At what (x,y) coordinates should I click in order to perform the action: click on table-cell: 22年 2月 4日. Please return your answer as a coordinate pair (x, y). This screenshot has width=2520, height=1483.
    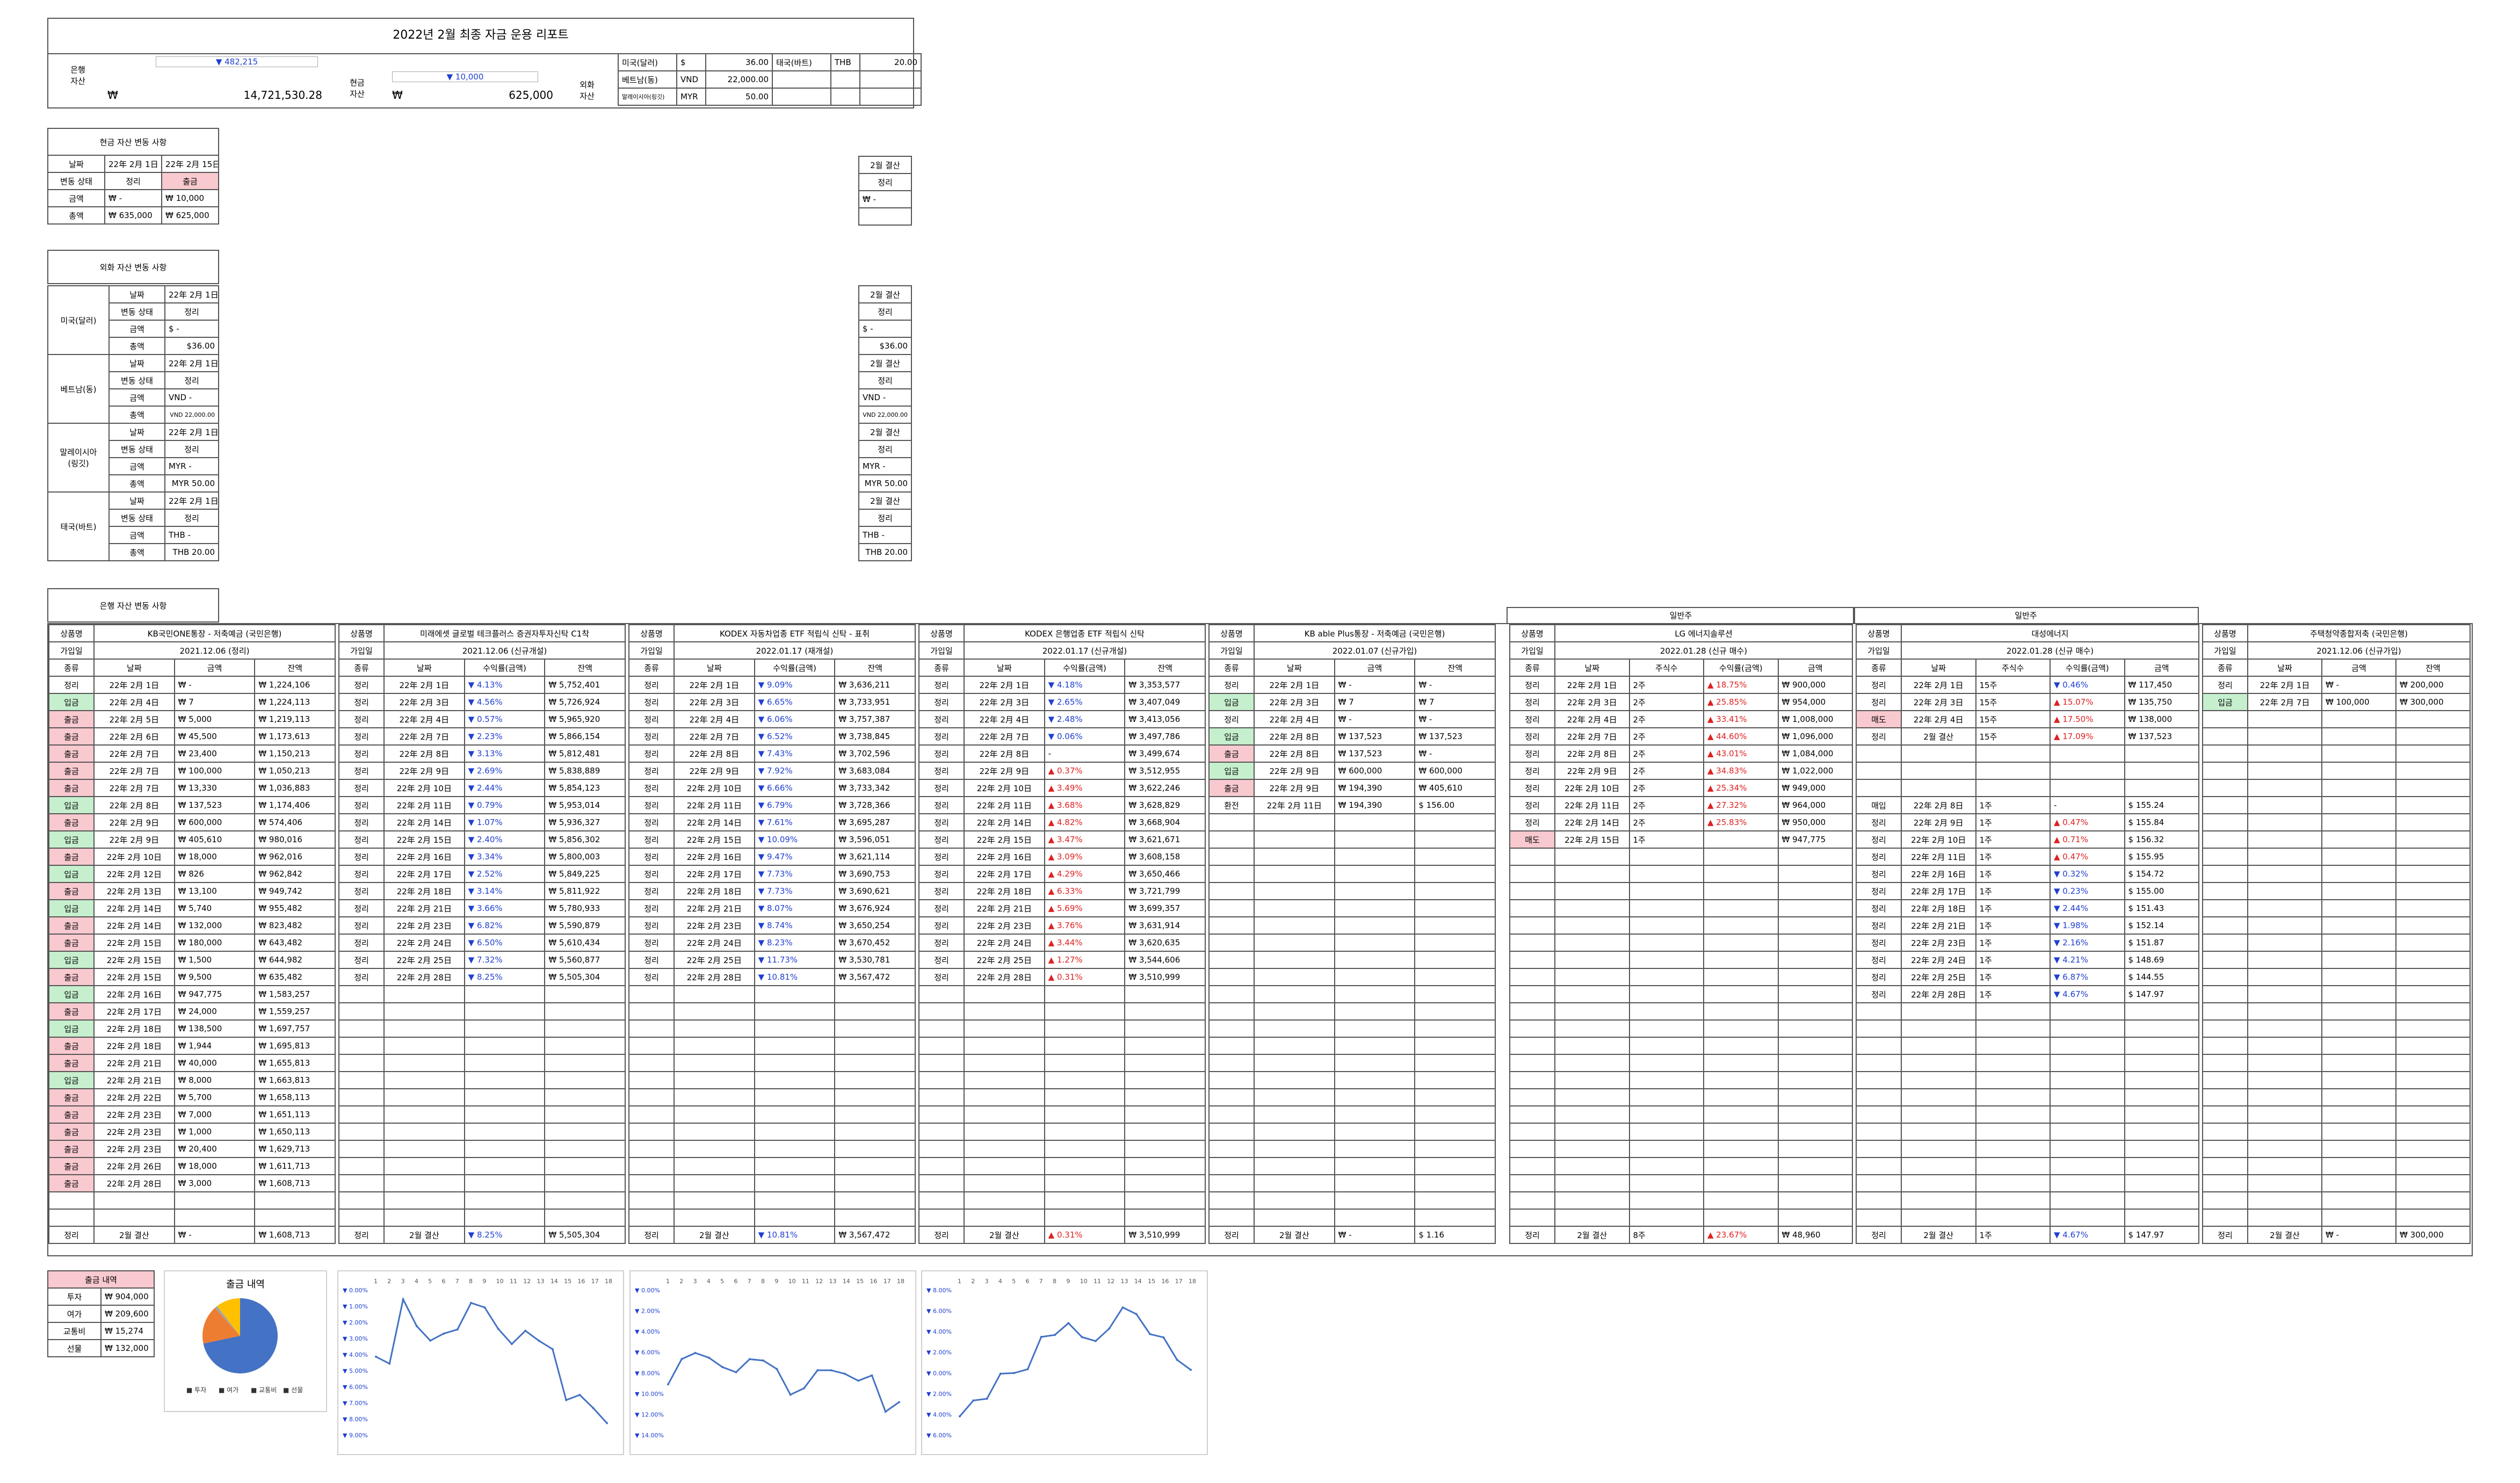
    Looking at the image, I should click on (1004, 719).